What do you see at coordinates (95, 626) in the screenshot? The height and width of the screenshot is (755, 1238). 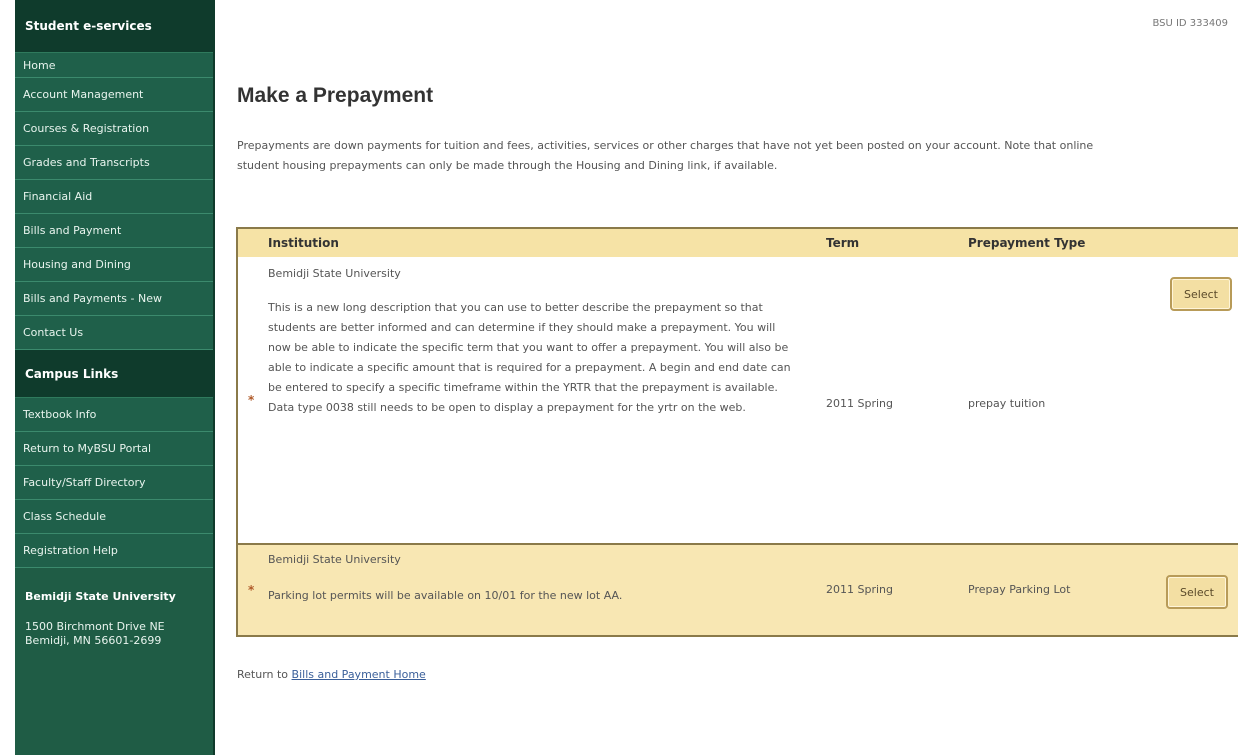 I see `address-line1: 1500 Birchmont Drive NE` at bounding box center [95, 626].